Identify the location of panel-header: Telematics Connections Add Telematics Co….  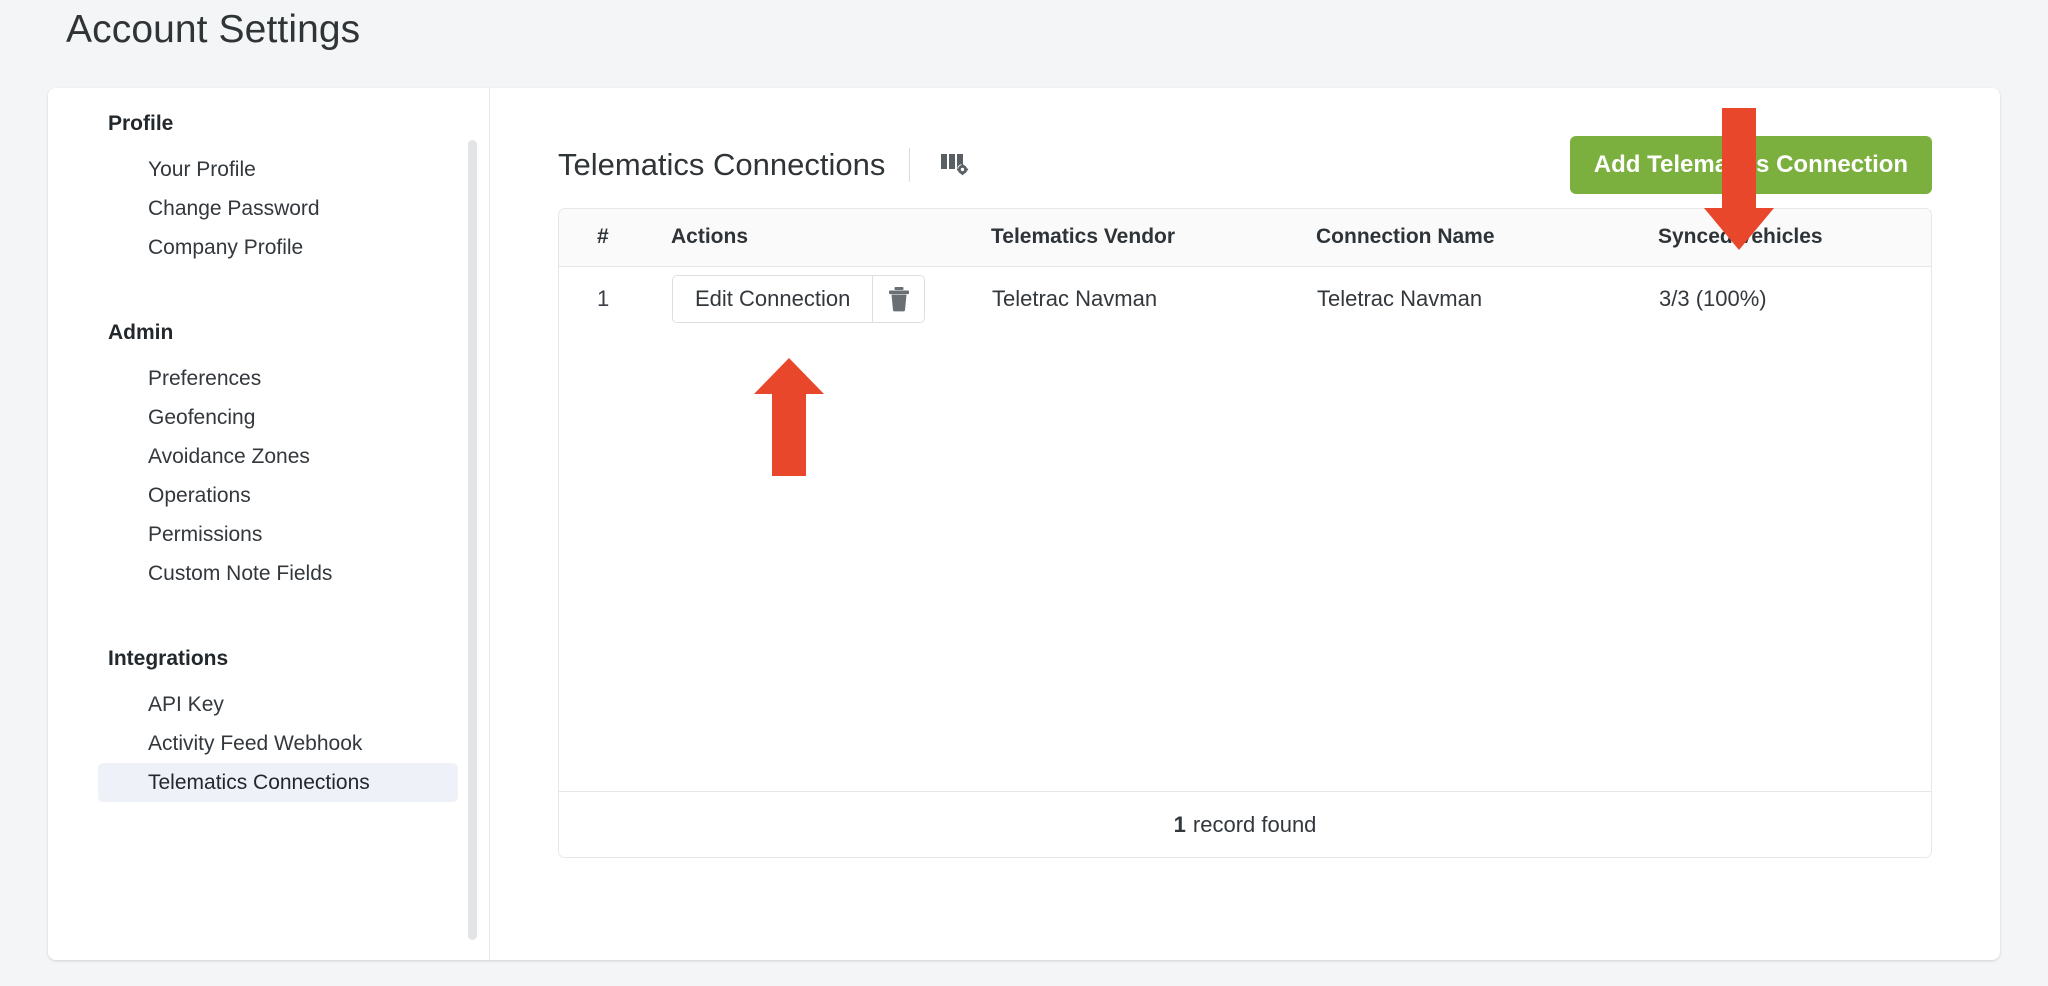
(1245, 165).